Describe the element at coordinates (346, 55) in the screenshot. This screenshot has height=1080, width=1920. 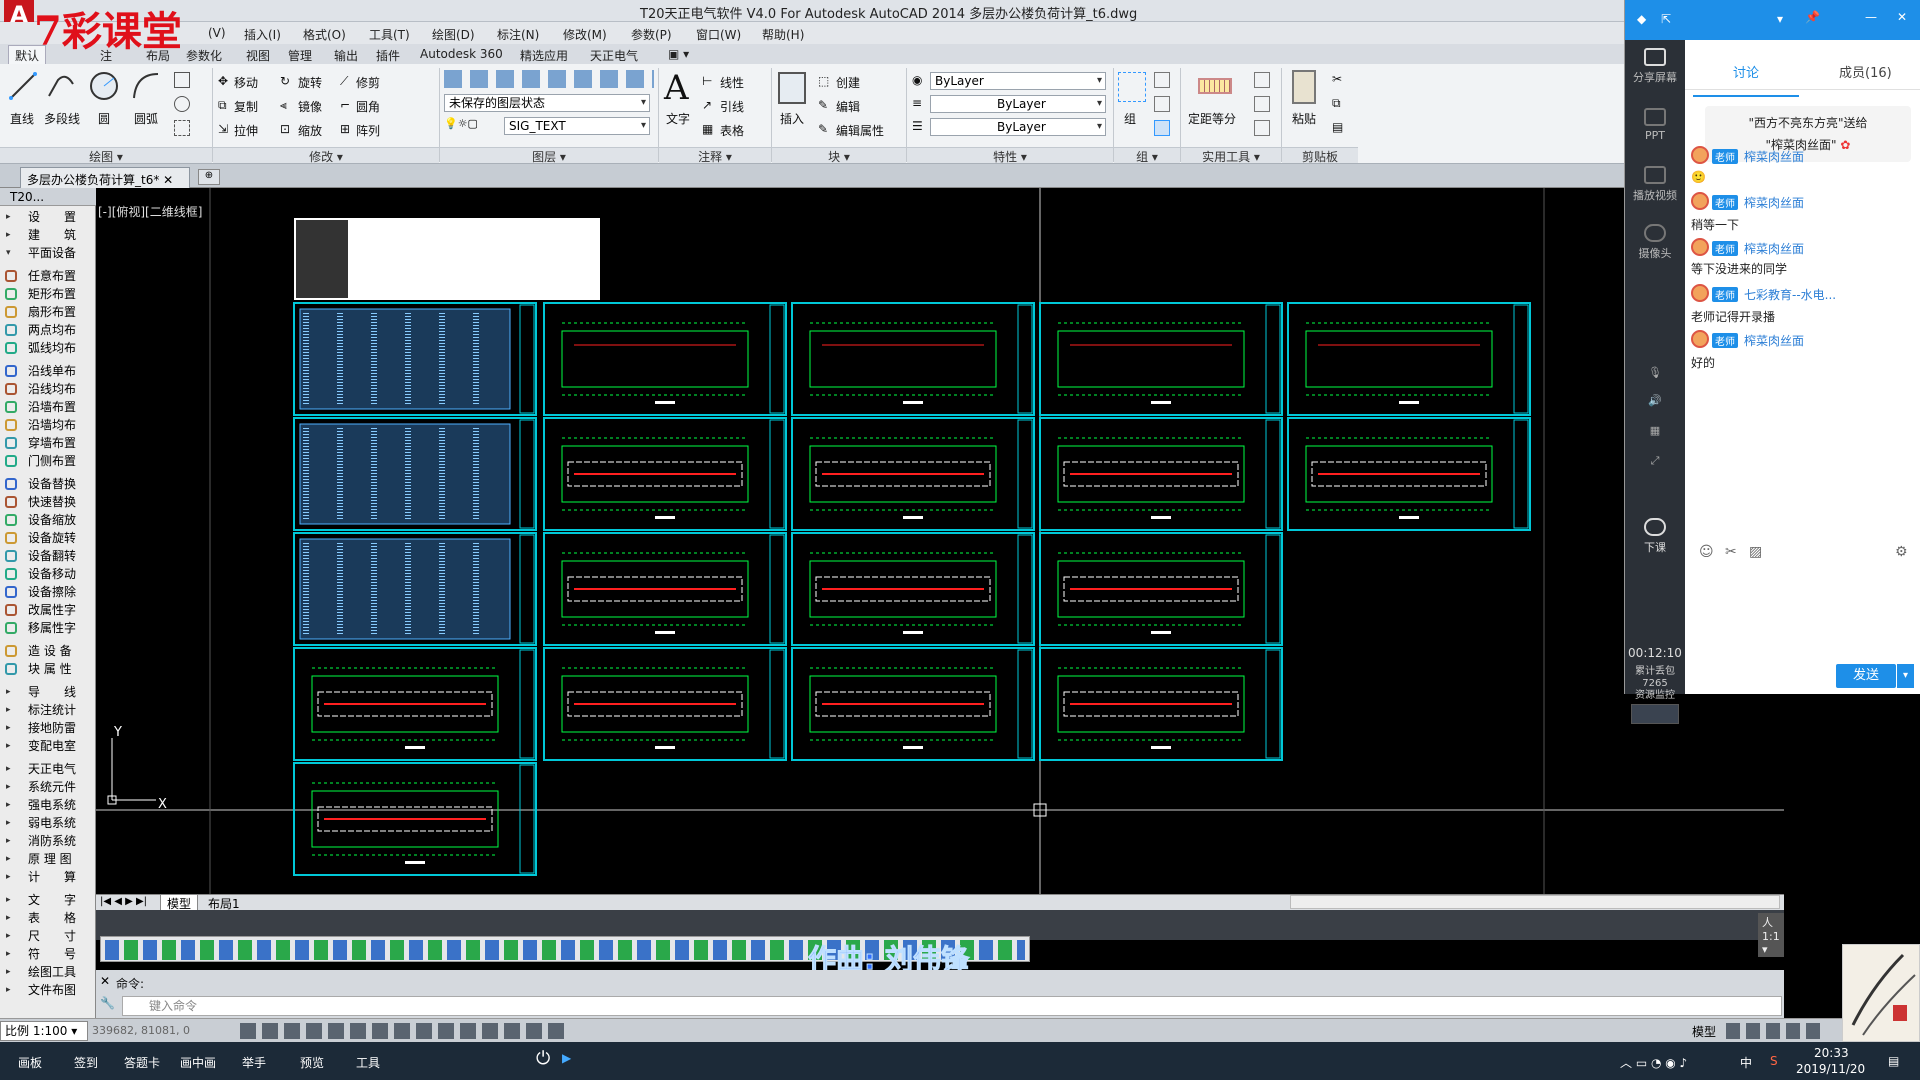
I see `tab-output: 输出` at that location.